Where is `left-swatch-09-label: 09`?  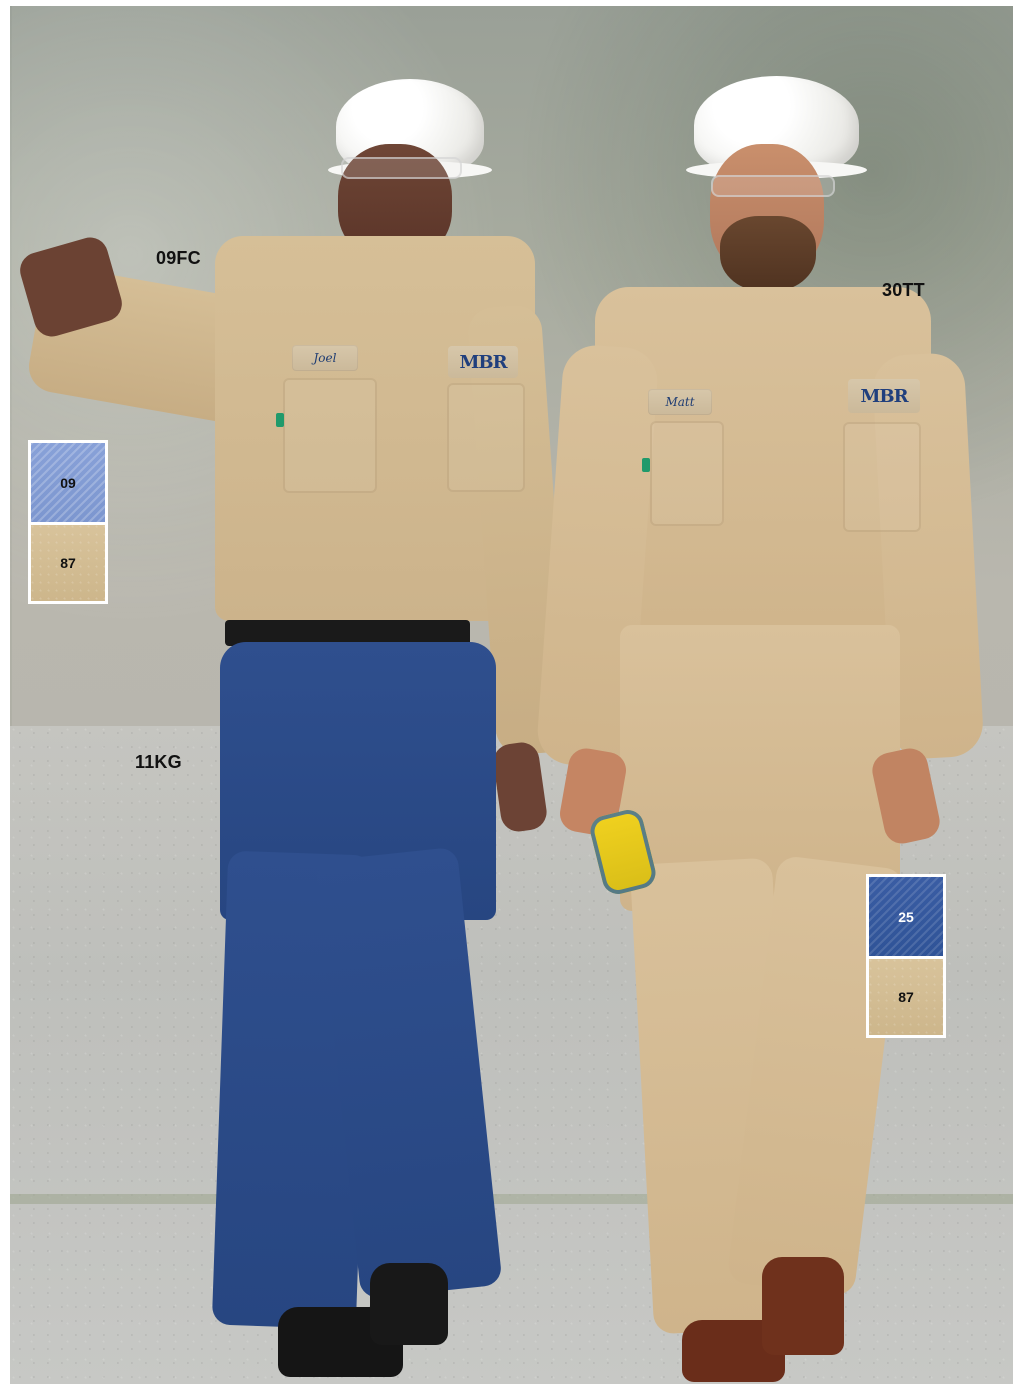 left-swatch-09-label: 09 is located at coordinates (68, 482).